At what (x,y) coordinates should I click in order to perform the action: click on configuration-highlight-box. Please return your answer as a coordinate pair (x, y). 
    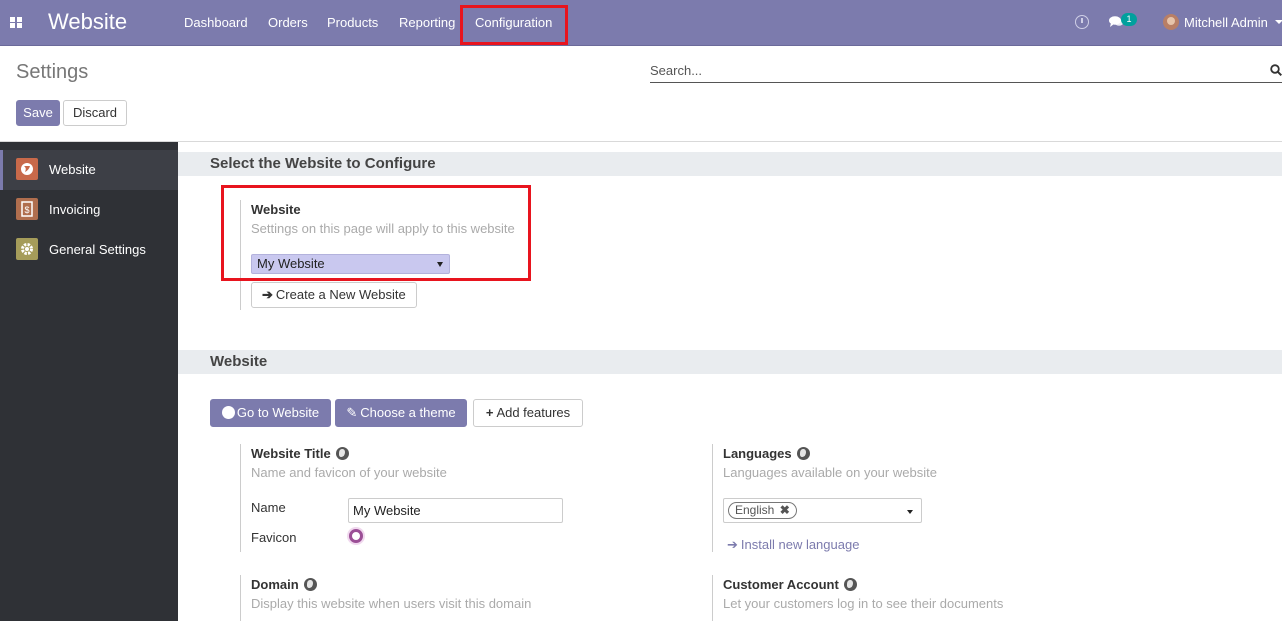
    Looking at the image, I should click on (514, 25).